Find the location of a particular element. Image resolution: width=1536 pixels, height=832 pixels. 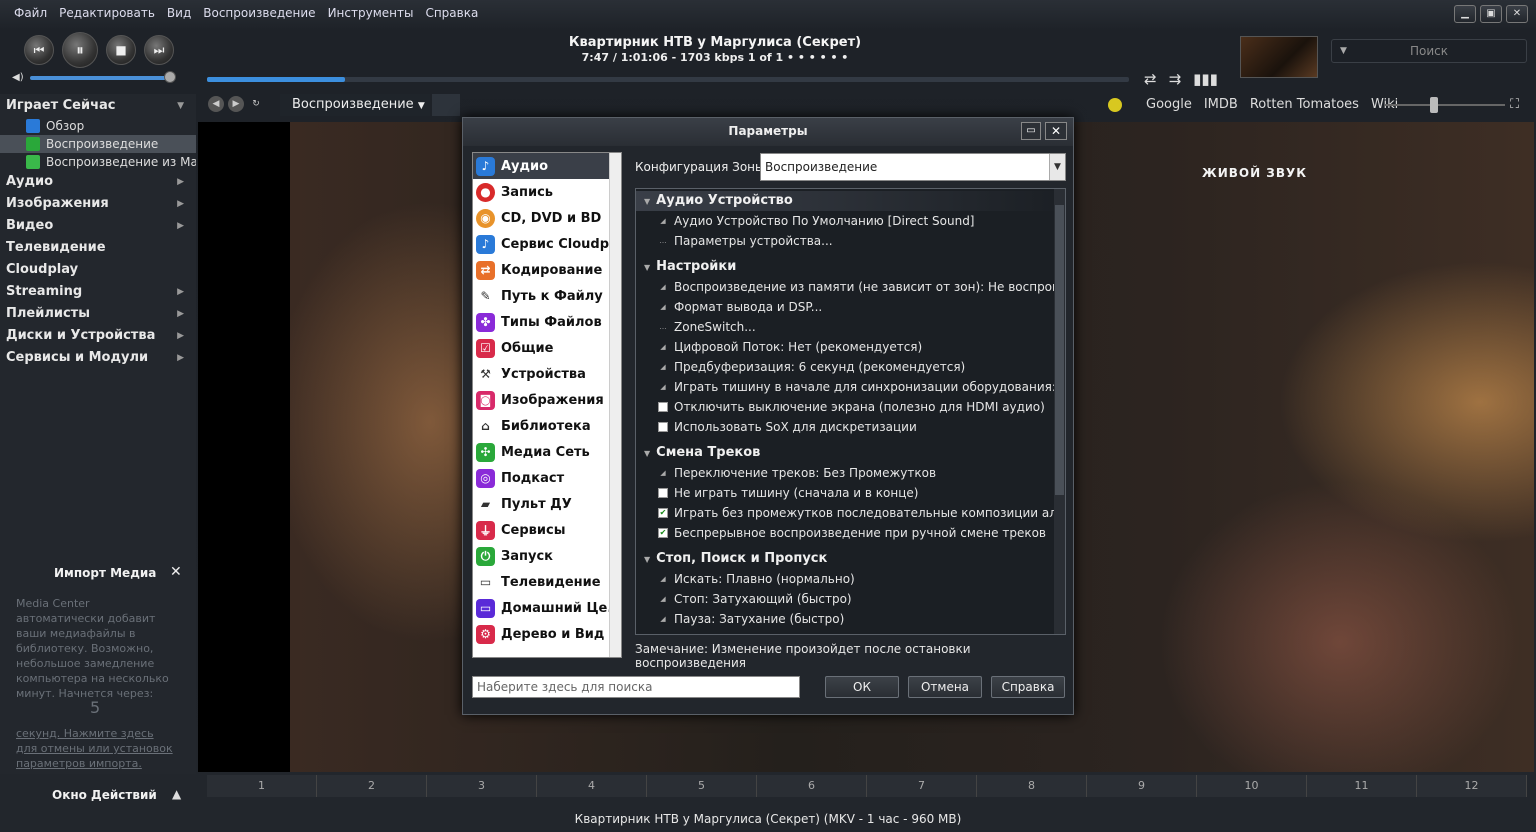

chapter-marker: 1 is located at coordinates (262, 786).